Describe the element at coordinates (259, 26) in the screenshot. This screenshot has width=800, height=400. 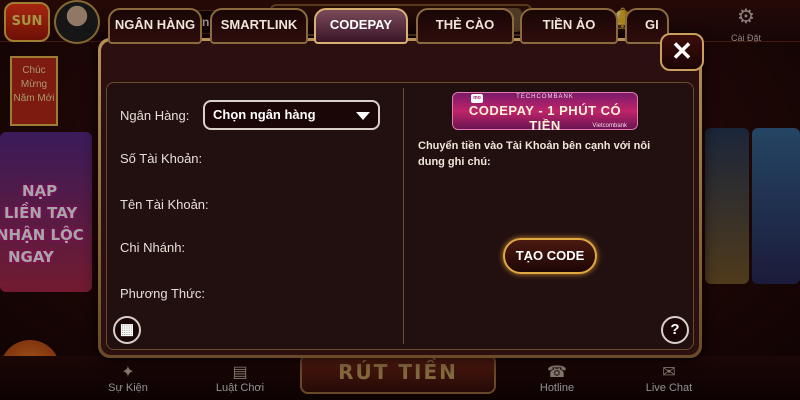
I see `tab-smartlink: SMARTLINK` at that location.